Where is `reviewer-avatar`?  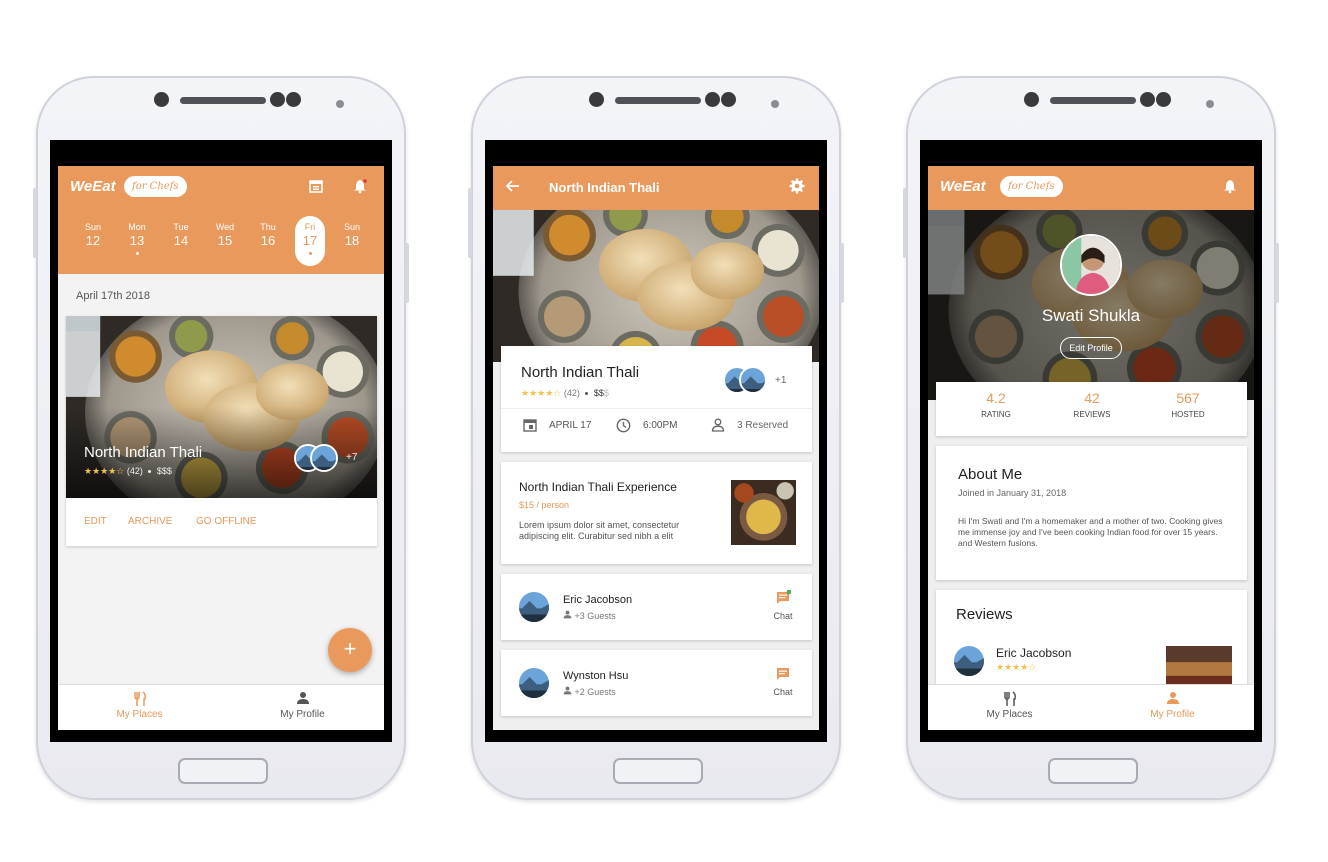
reviewer-avatar is located at coordinates (969, 661).